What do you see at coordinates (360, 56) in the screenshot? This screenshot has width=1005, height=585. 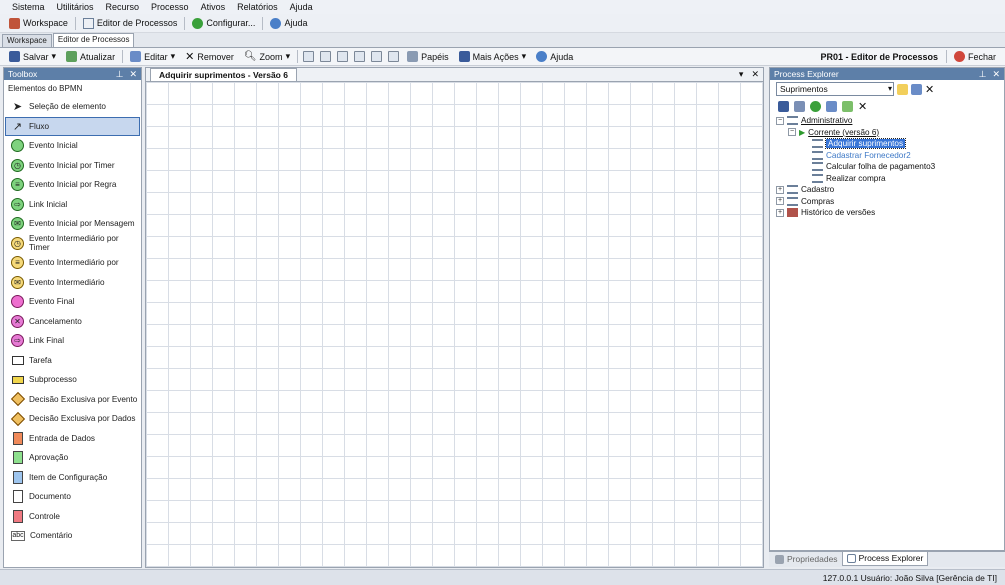 I see `distribute-horizontal-icon` at bounding box center [360, 56].